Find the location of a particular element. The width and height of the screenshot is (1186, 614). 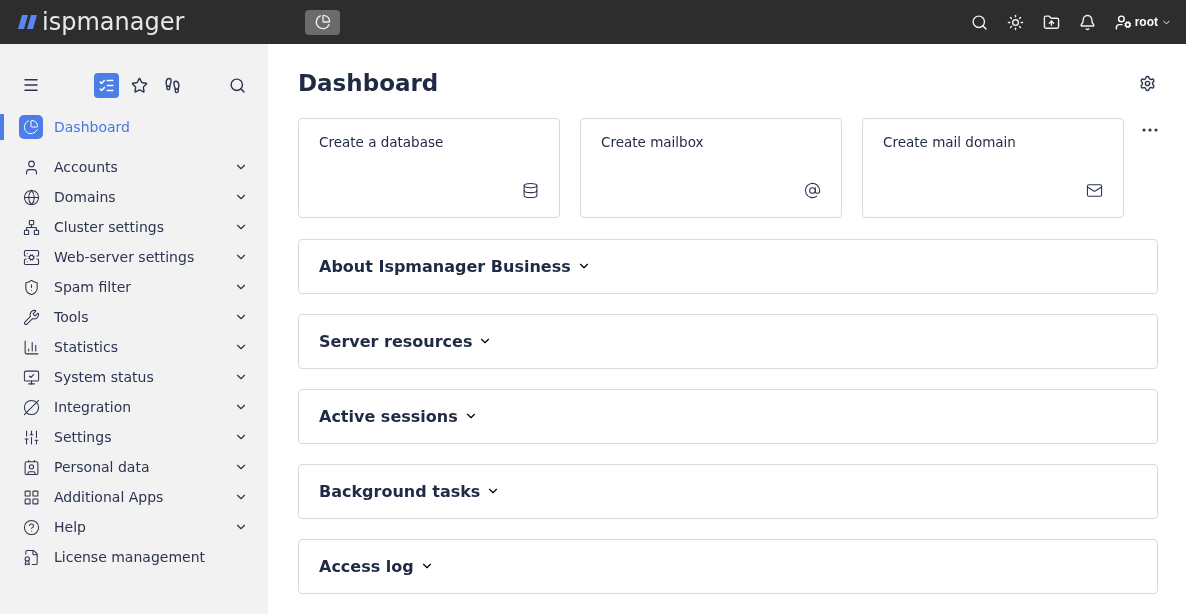

contact-card-icon is located at coordinates (31, 467).